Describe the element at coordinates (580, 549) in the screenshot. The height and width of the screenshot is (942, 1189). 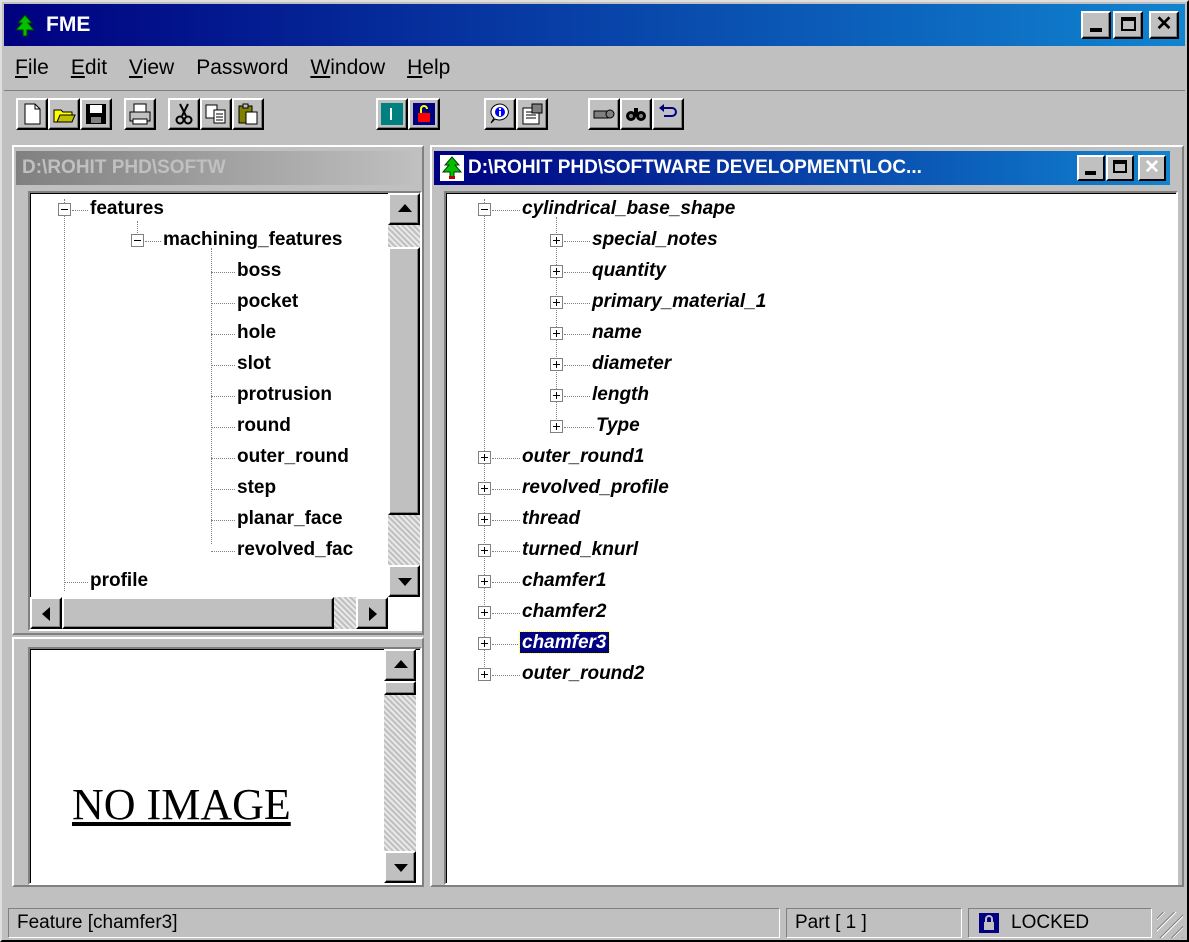
I see `tree-node-turned-knurl: turned_knurl` at that location.